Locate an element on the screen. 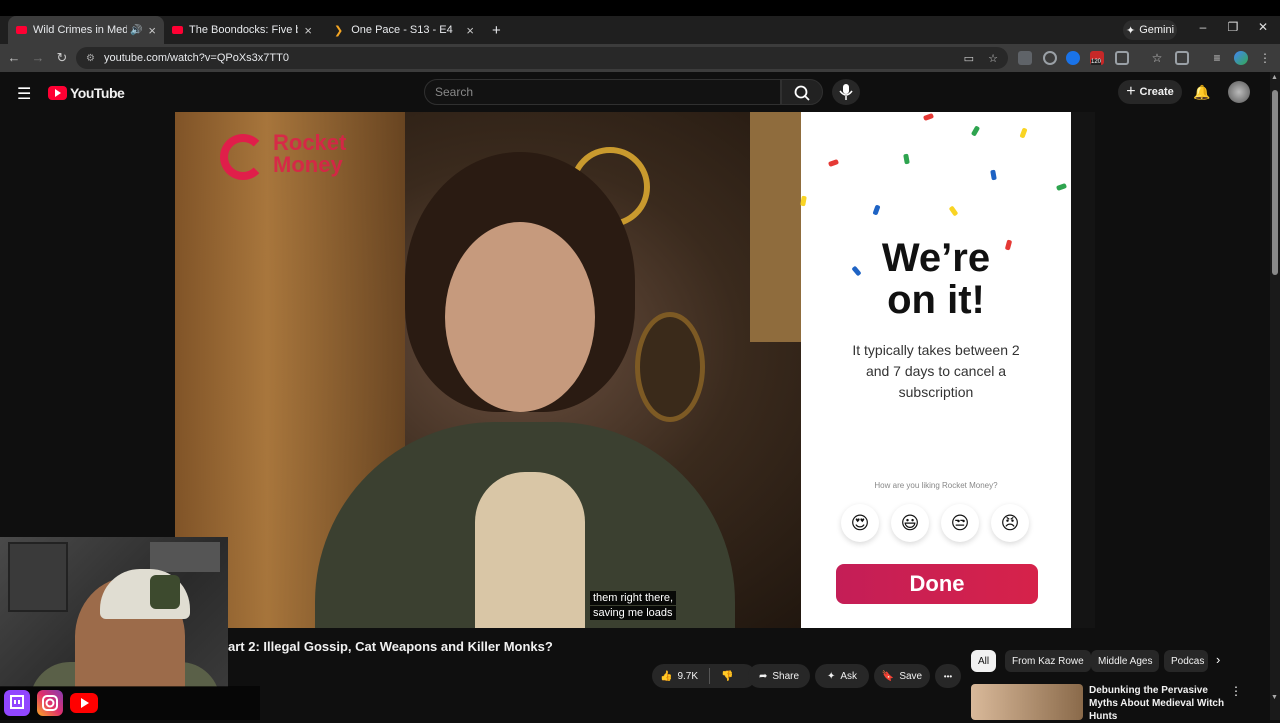 The height and width of the screenshot is (723, 1280). webcam-overlay is located at coordinates (114, 612).